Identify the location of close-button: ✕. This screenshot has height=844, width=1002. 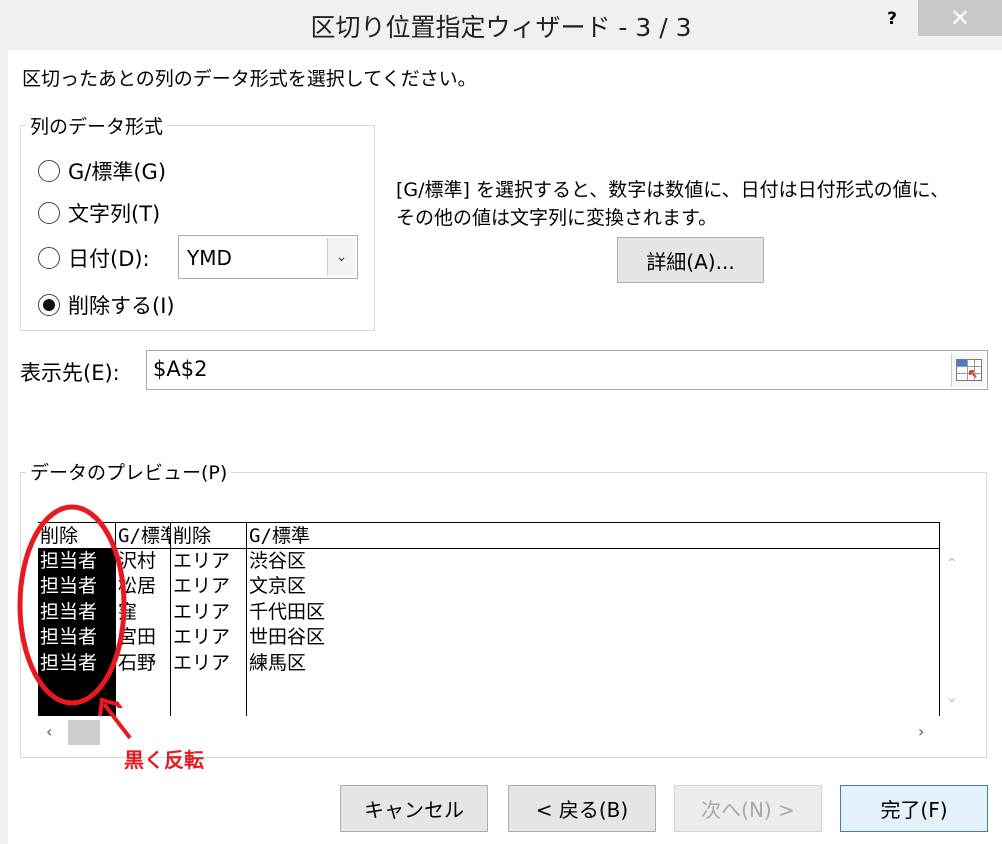
(960, 18).